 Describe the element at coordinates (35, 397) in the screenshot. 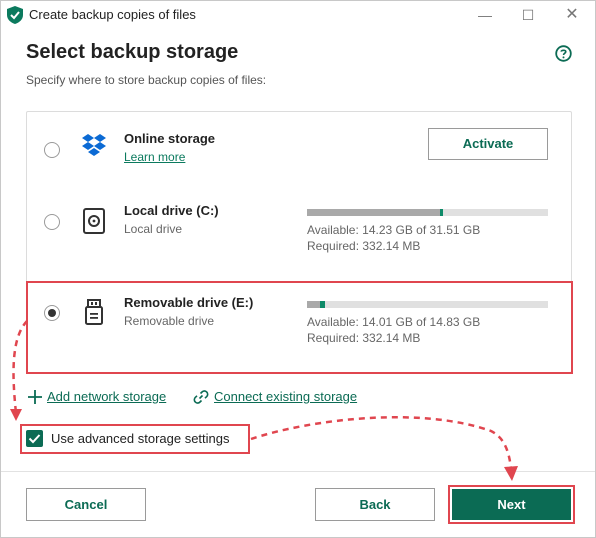

I see `plus-icon` at that location.